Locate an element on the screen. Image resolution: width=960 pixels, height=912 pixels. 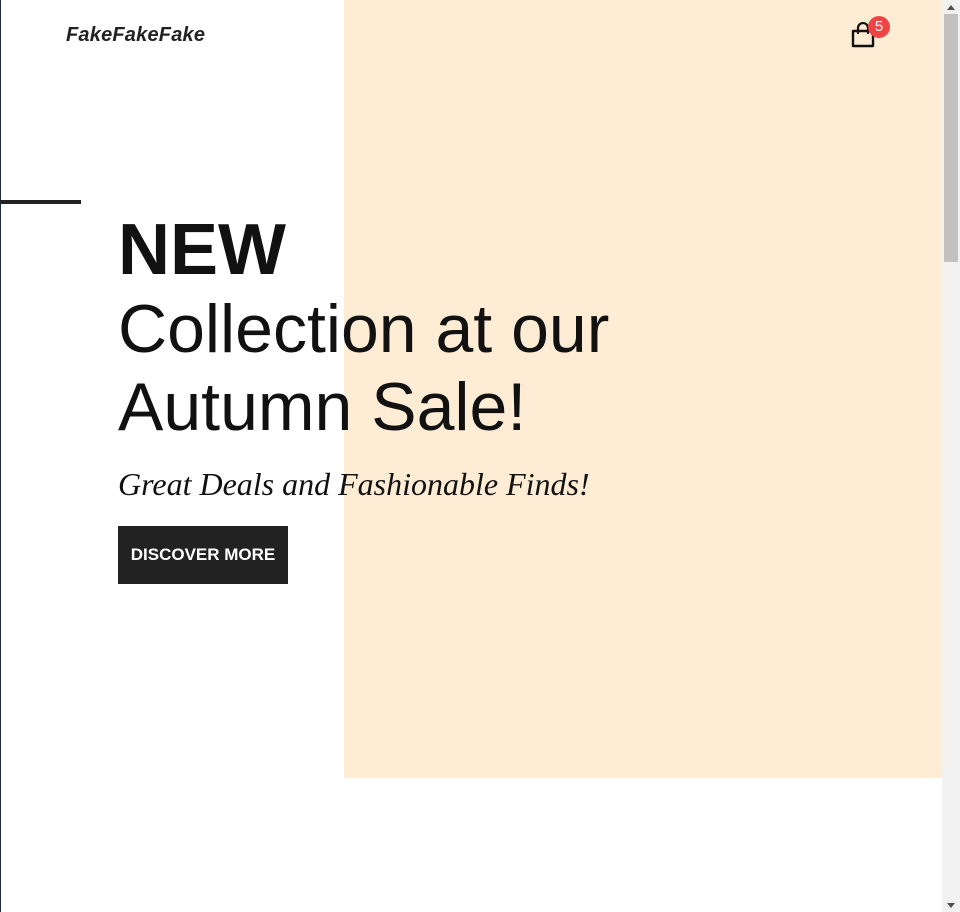
hero-new-label: NEW is located at coordinates (202, 250).